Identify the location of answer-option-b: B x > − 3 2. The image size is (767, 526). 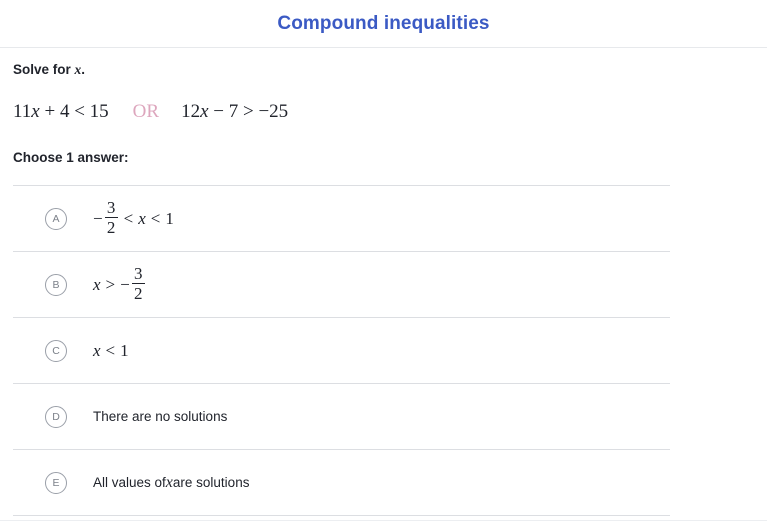
(341, 285).